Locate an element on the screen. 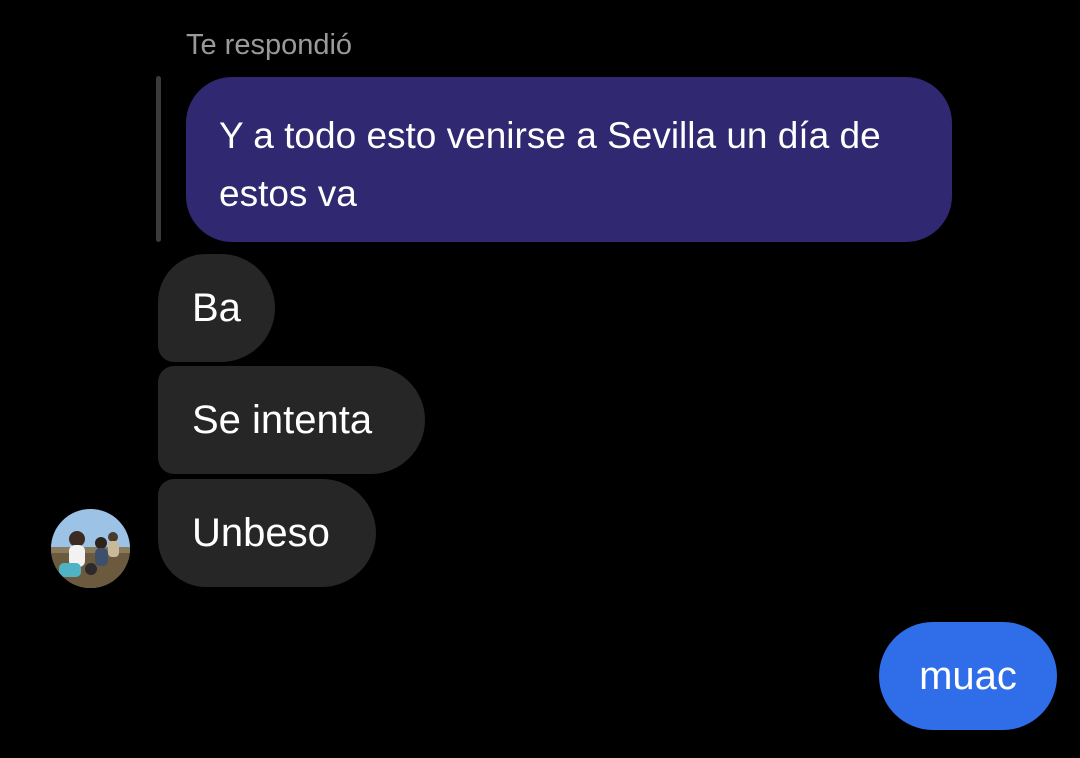 Image resolution: width=1080 pixels, height=758 pixels. avatar is located at coordinates (90, 548).